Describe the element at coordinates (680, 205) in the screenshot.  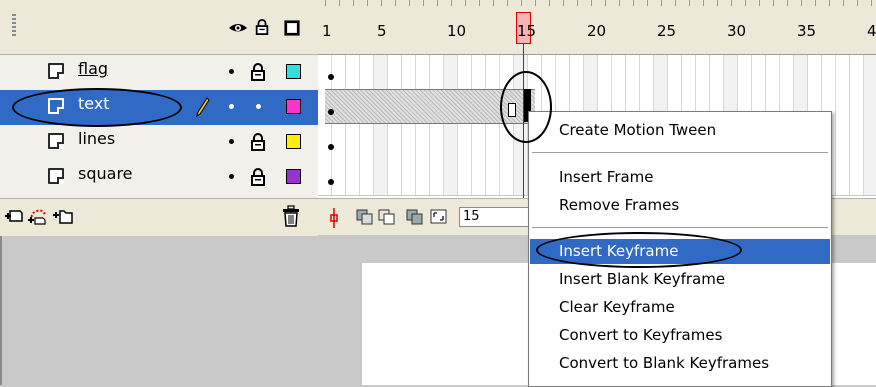
I see `menu-item-remove-frames: Remove Frames` at that location.